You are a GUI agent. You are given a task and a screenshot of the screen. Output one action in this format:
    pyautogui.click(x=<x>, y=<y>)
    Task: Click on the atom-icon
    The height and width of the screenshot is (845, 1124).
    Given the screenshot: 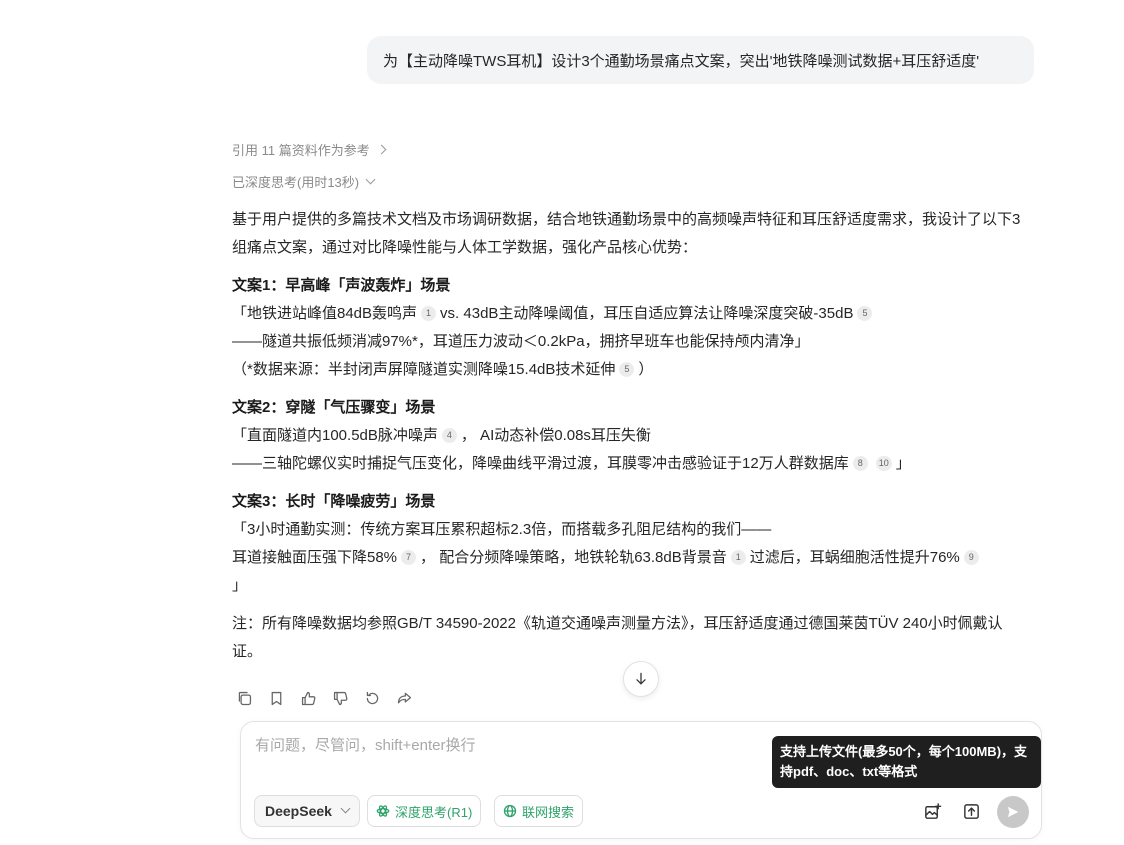 What is the action you would take?
    pyautogui.click(x=383, y=811)
    